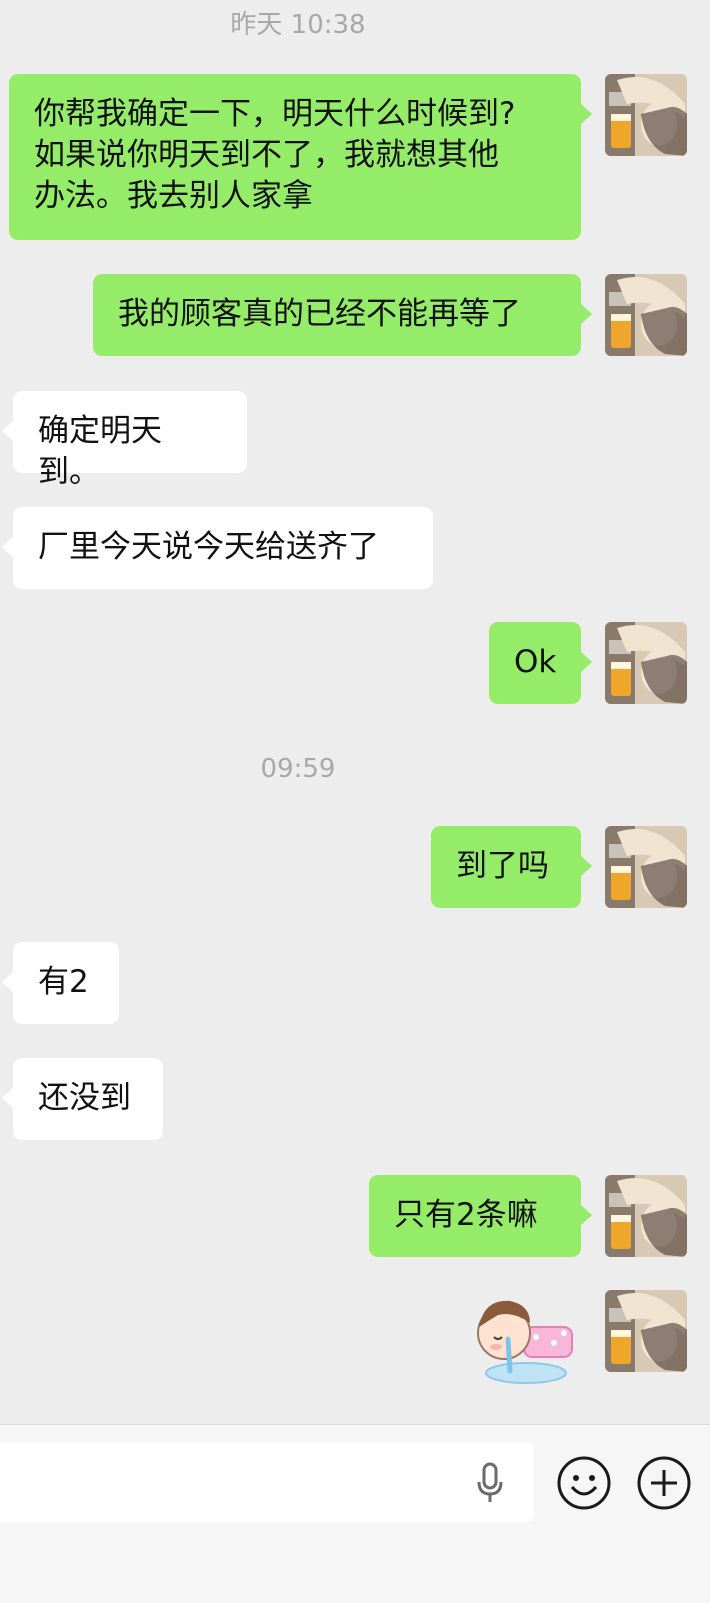 The height and width of the screenshot is (1603, 710). What do you see at coordinates (342, 315) in the screenshot?
I see `message-bubble-outgoing: 我的顾客真的已经不能再等了` at bounding box center [342, 315].